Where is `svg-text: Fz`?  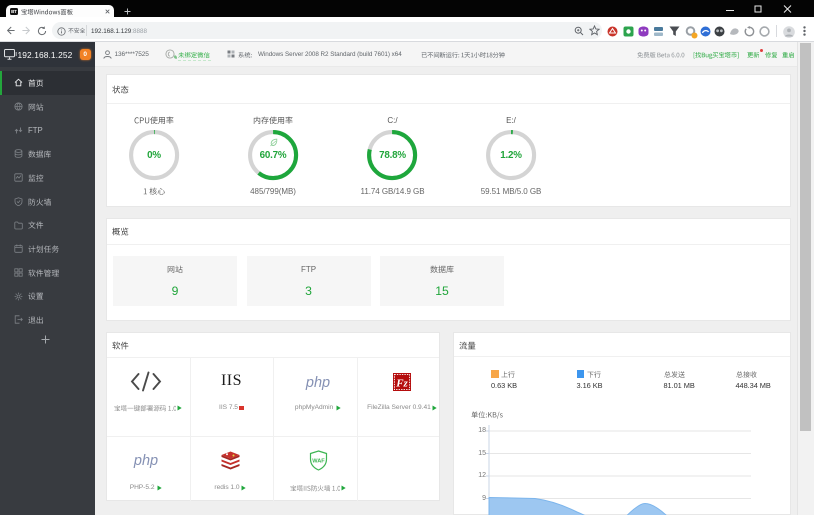
svg-text: Fz is located at coordinates (401, 383).